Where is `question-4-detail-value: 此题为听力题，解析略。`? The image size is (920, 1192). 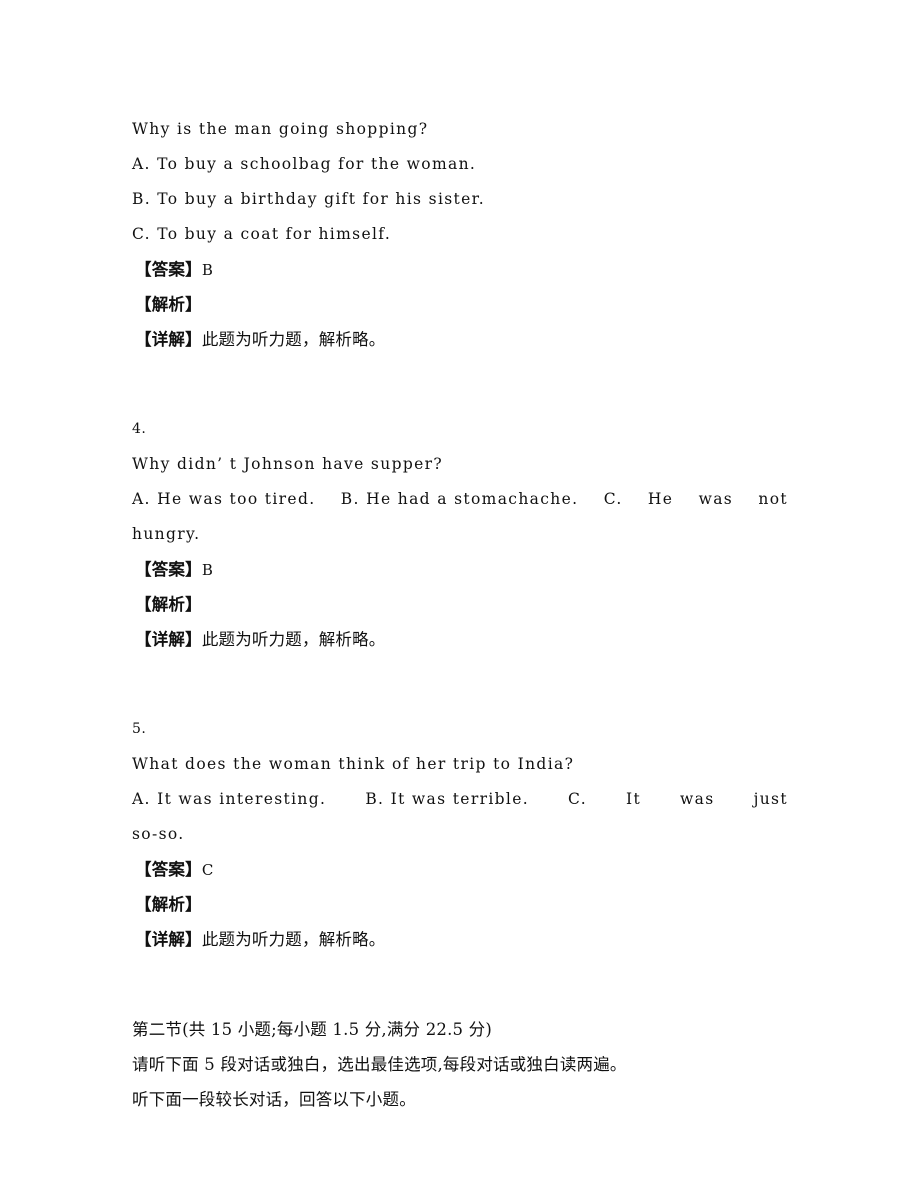 question-4-detail-value: 此题为听力题，解析略。 is located at coordinates (293, 639).